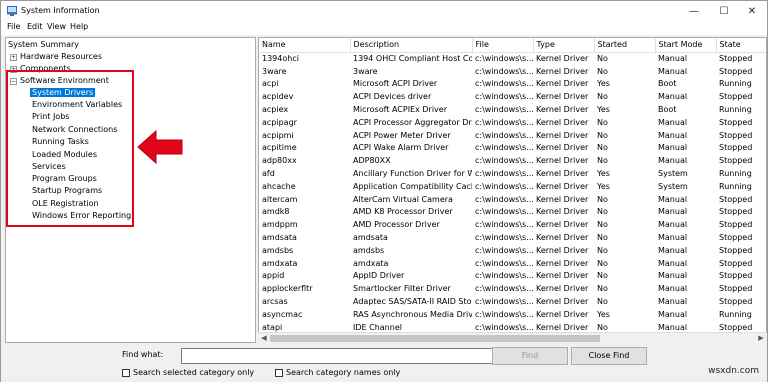 The image size is (768, 382). I want to click on cell-description: AppID Driver, so click(379, 276).